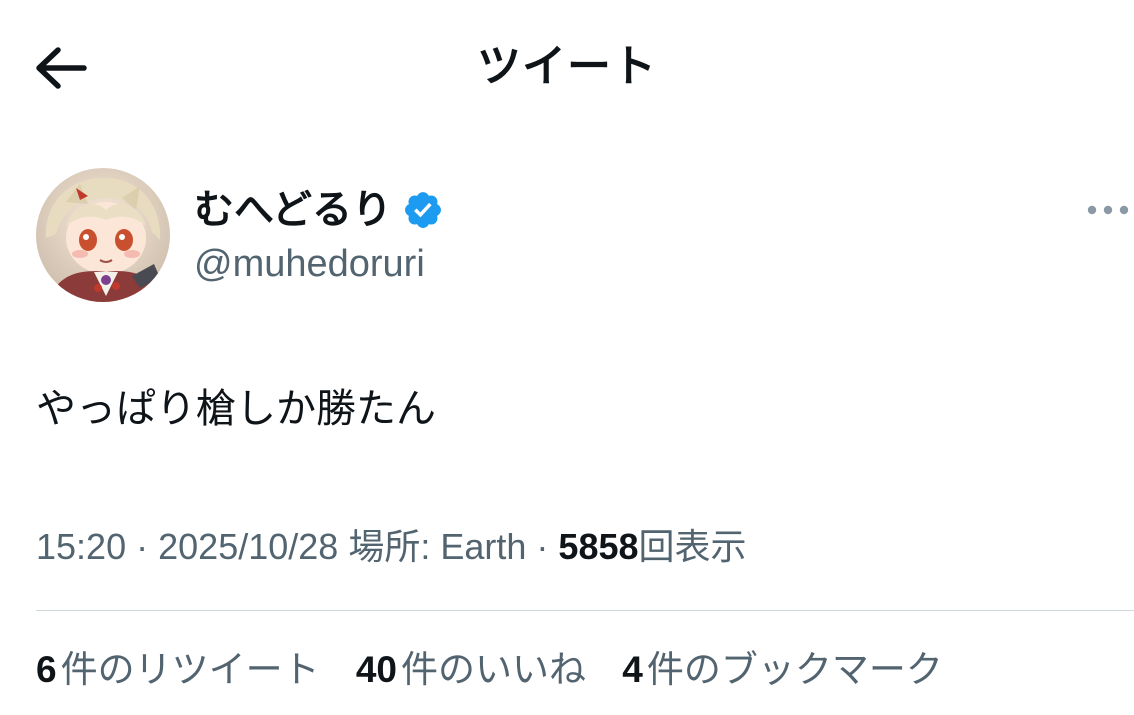 This screenshot has width=1134, height=715. I want to click on likes-stat: 40 件のいいね, so click(471, 670).